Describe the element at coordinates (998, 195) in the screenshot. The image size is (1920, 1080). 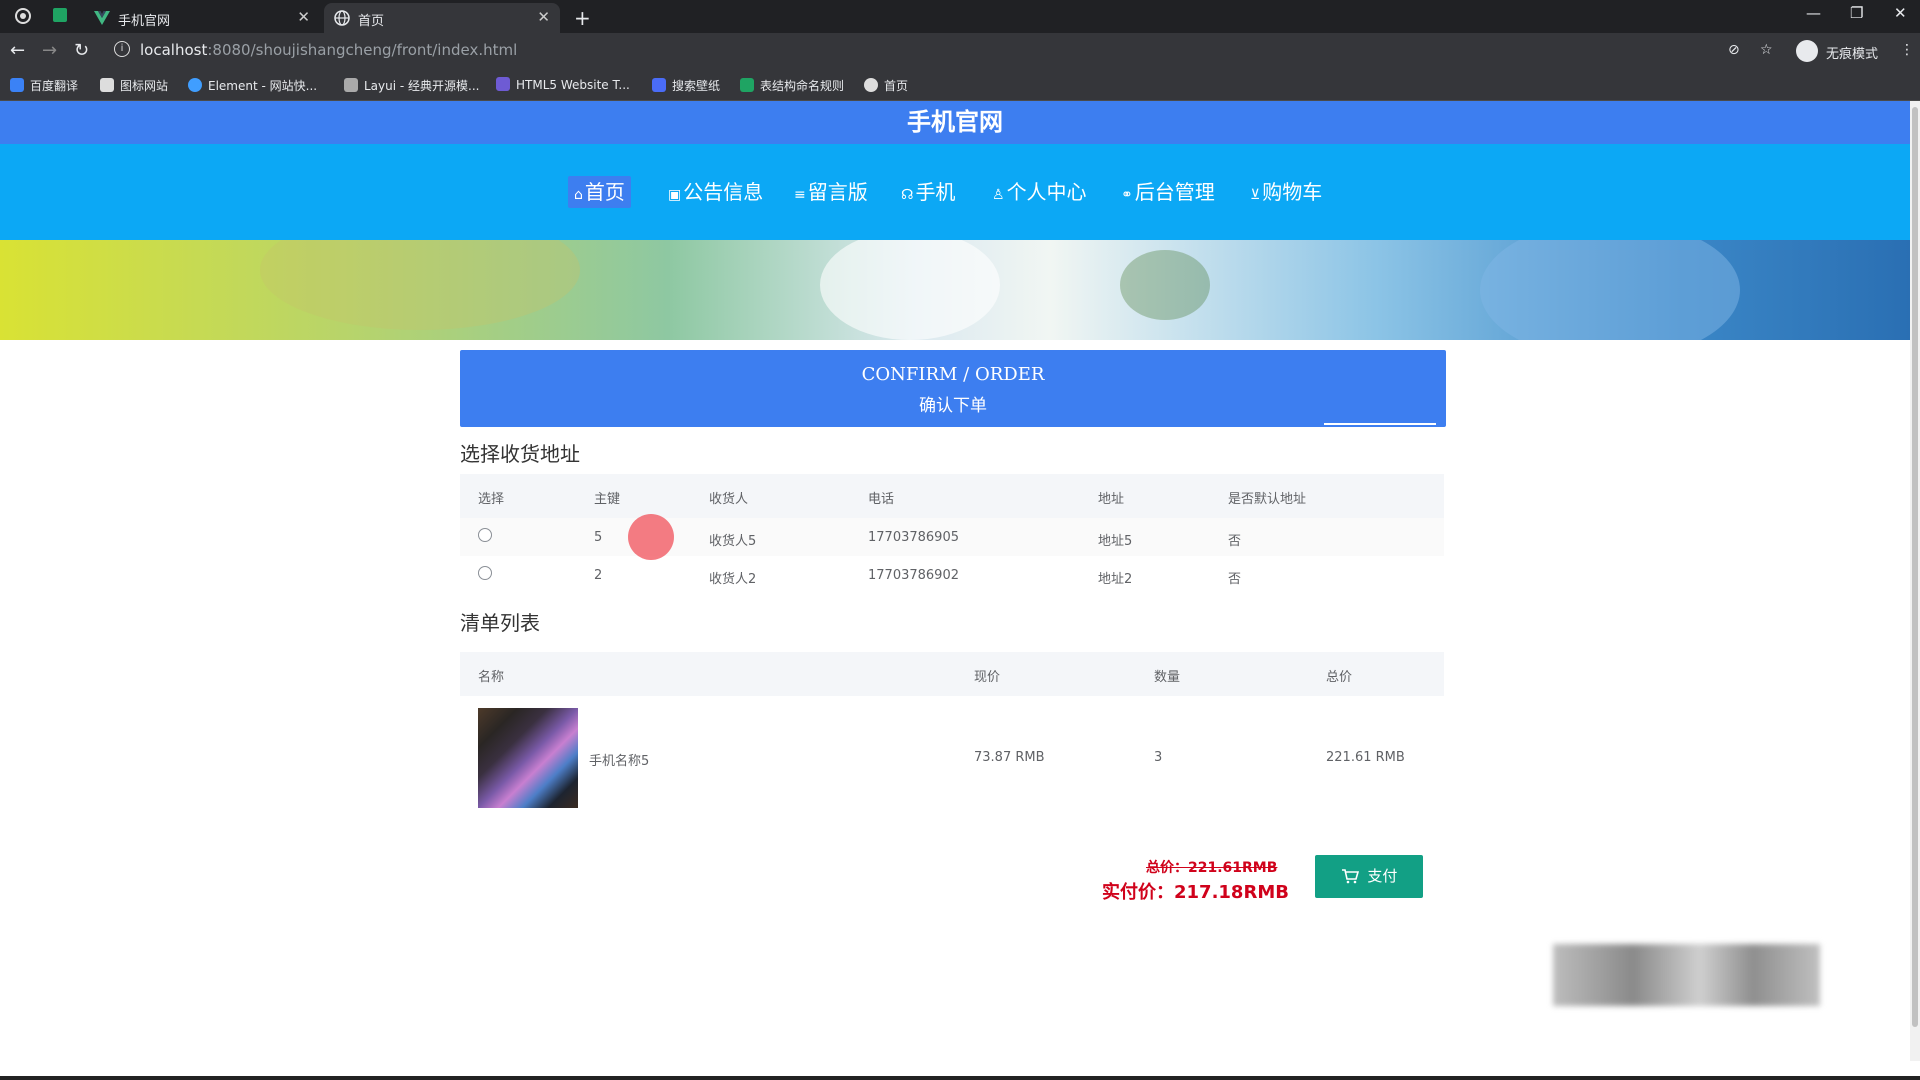
I see `user-icon: ♙` at that location.